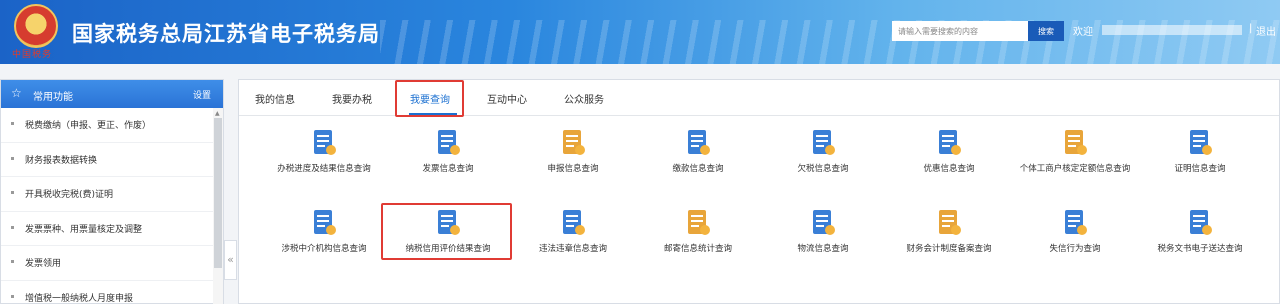  Describe the element at coordinates (1075, 249) in the screenshot. I see `grid-item-label: 失信行为查询` at that location.